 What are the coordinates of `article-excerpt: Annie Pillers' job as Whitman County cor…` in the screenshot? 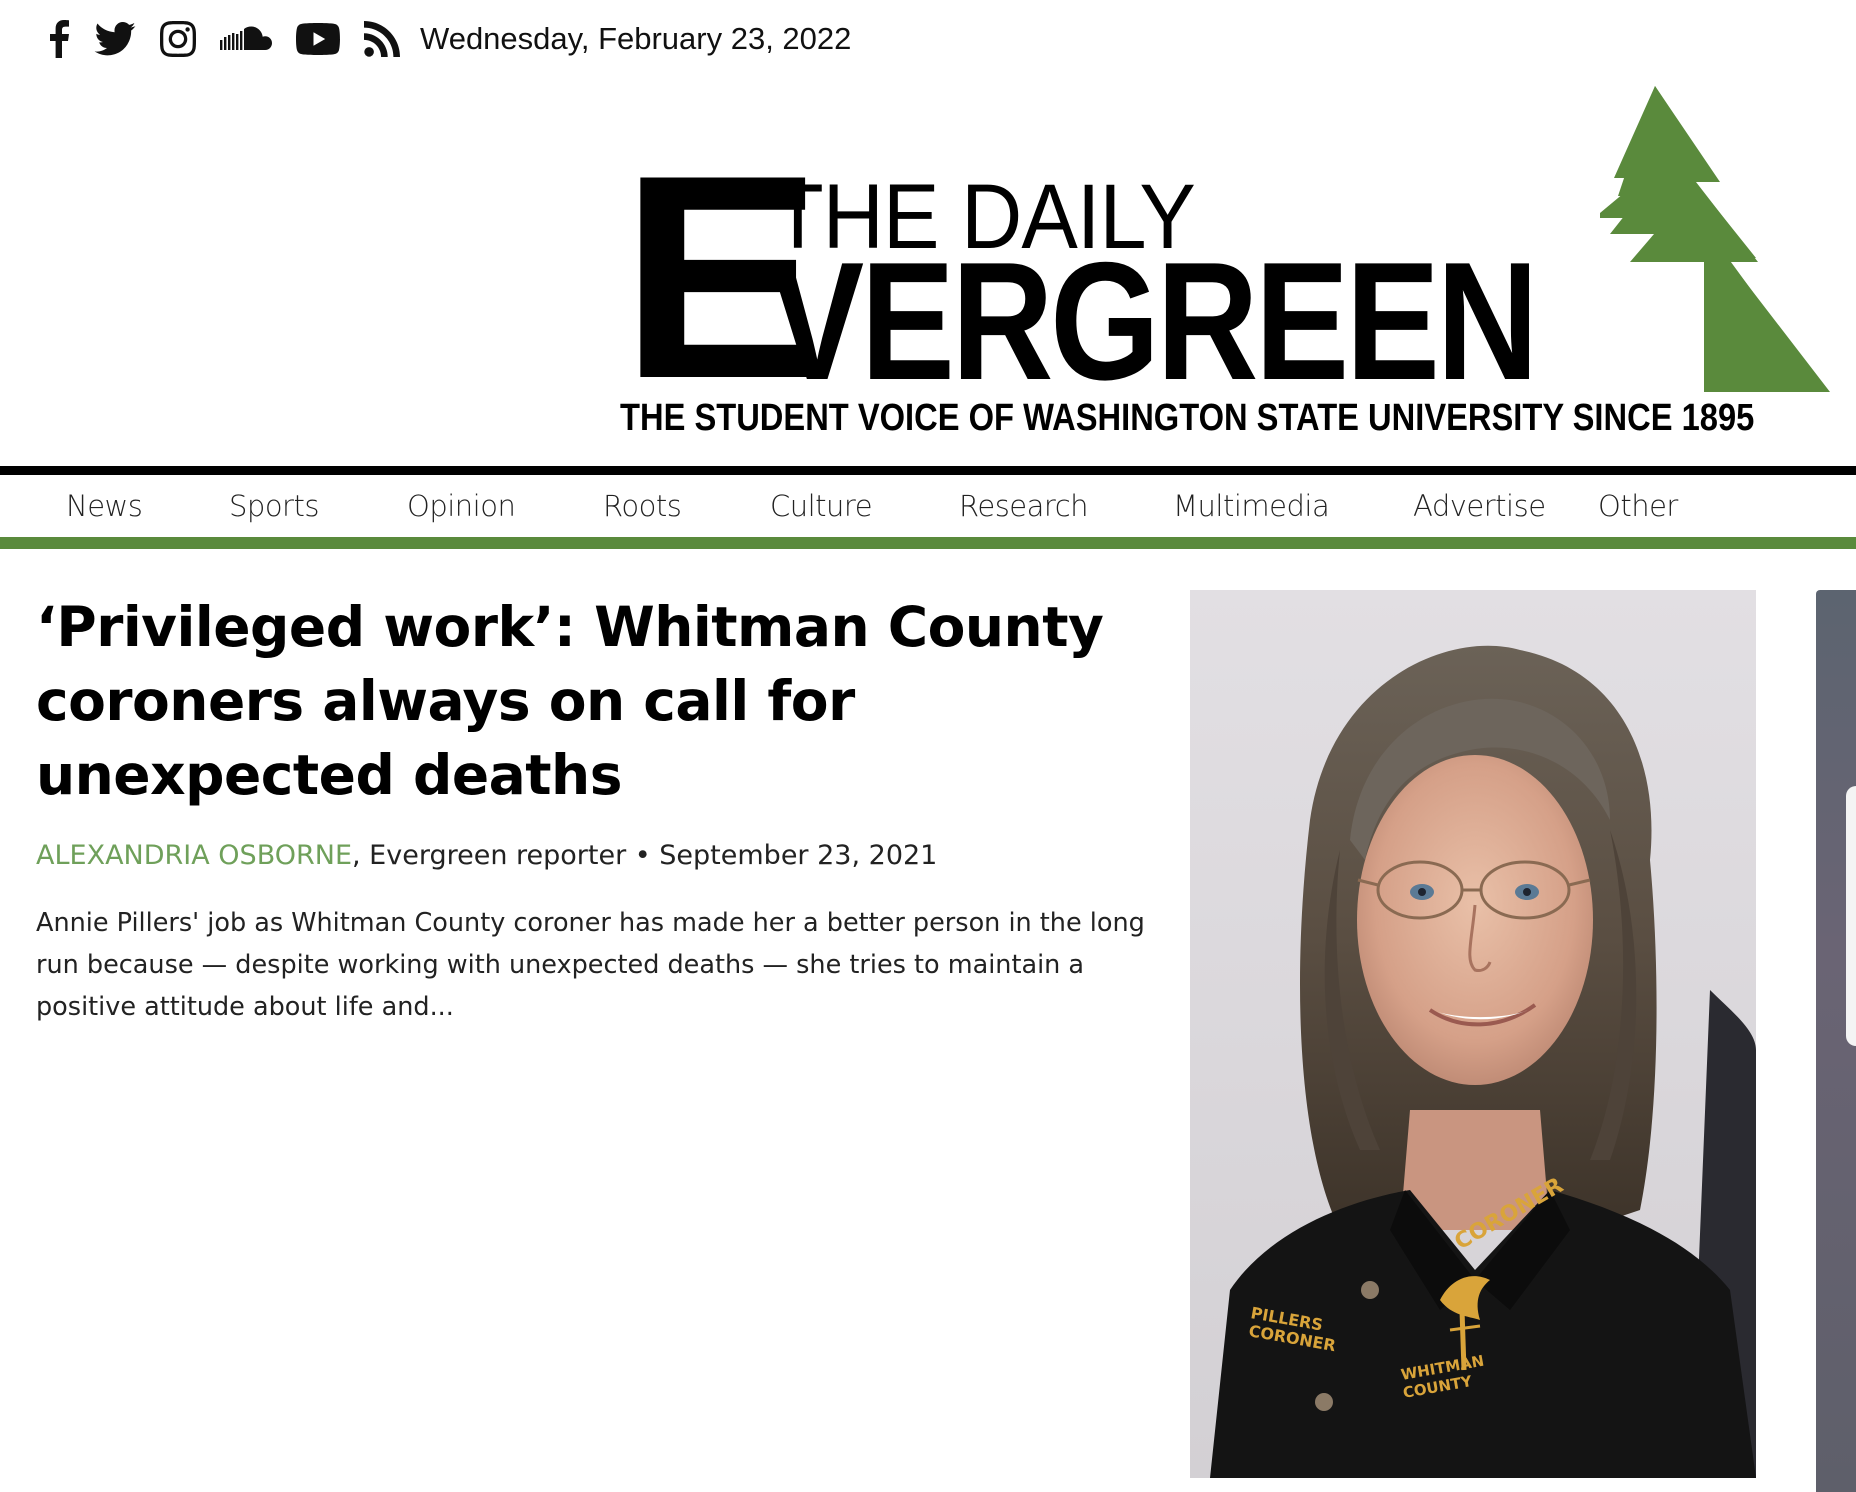 It's located at (590, 965).